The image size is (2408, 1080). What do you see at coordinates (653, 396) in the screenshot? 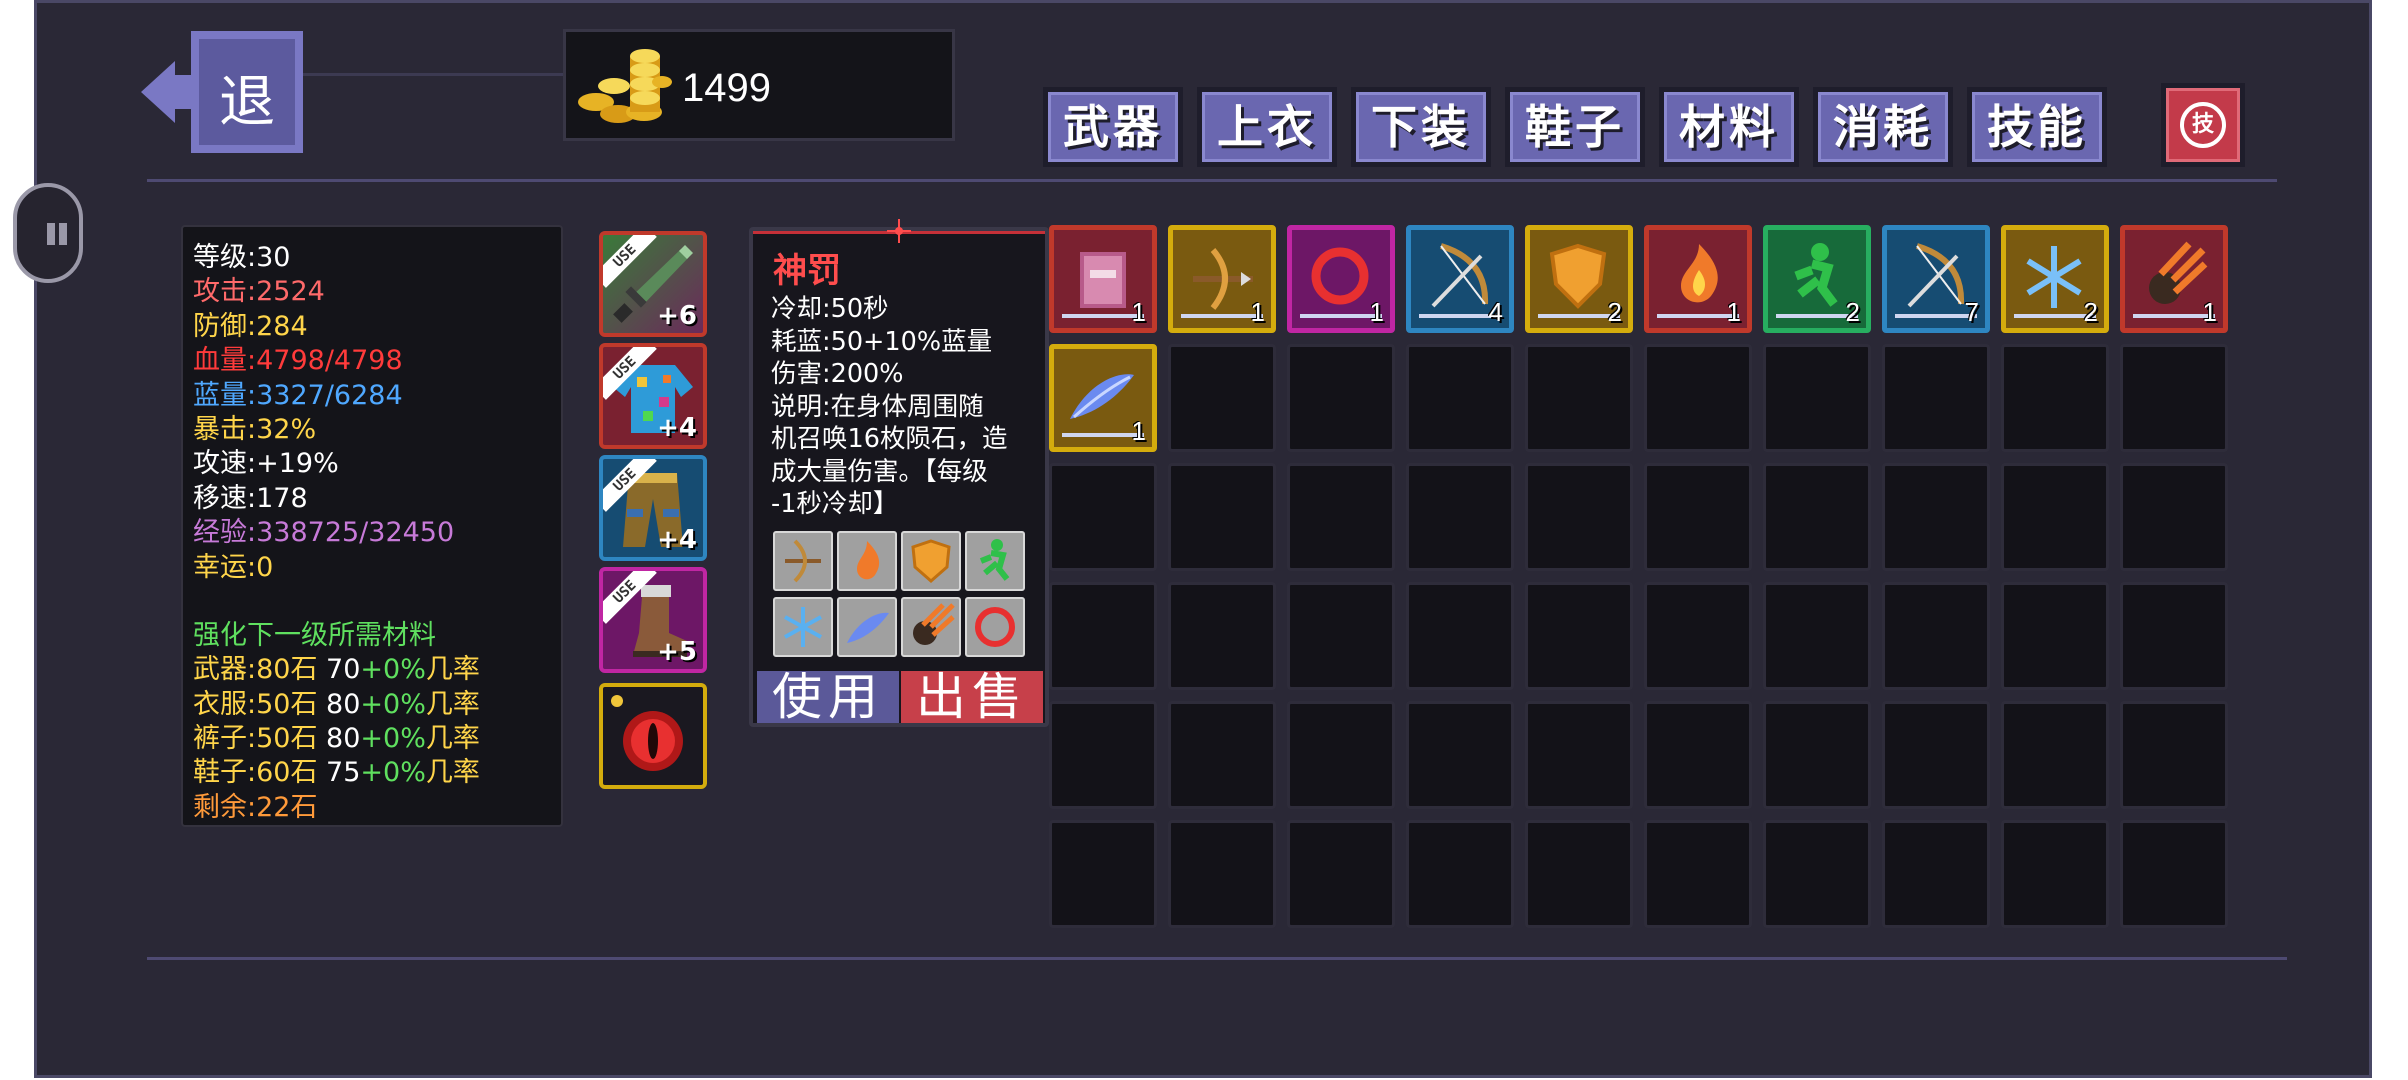
I see `equip-slot-top: USE +4` at bounding box center [653, 396].